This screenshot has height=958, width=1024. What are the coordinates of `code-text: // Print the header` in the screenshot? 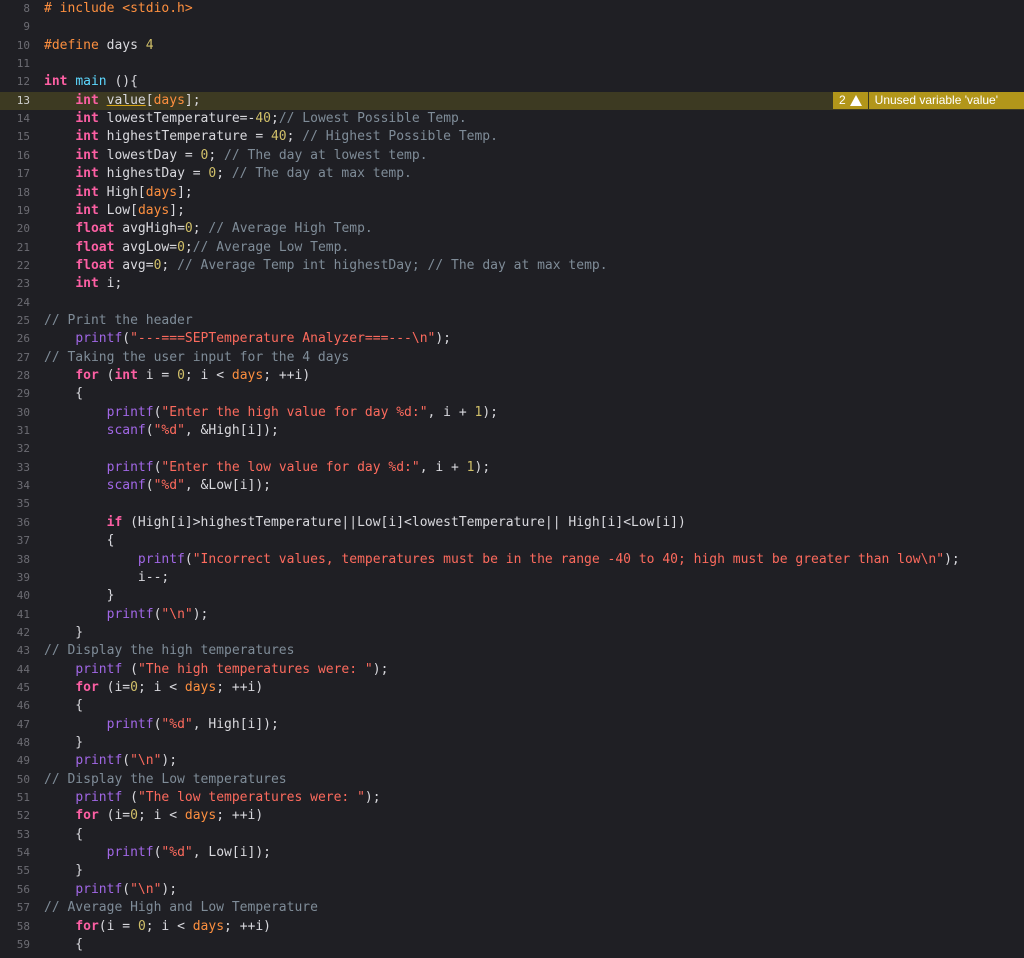 It's located at (118, 321).